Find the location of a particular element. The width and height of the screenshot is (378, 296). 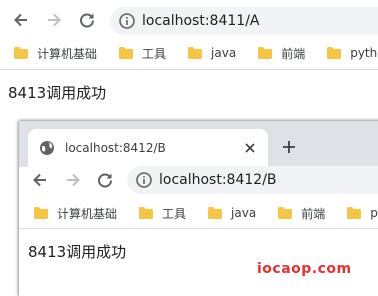

plus-icon is located at coordinates (289, 147).